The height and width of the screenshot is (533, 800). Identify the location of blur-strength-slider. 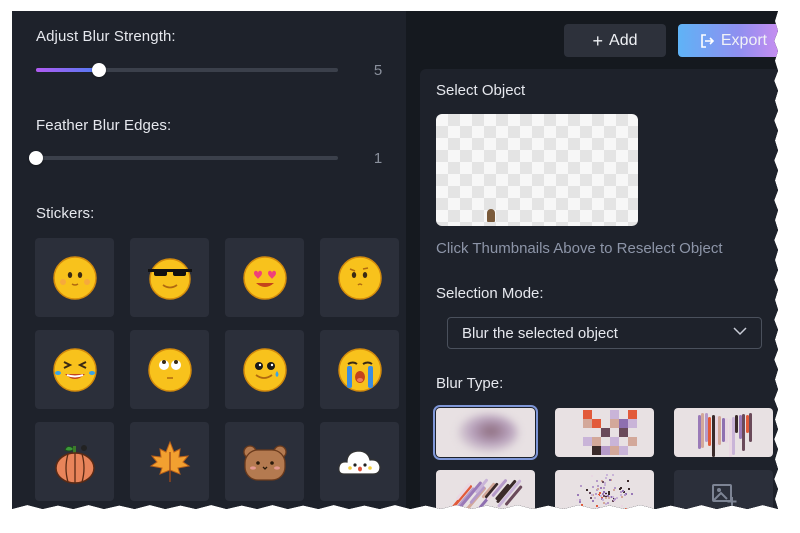
(187, 70).